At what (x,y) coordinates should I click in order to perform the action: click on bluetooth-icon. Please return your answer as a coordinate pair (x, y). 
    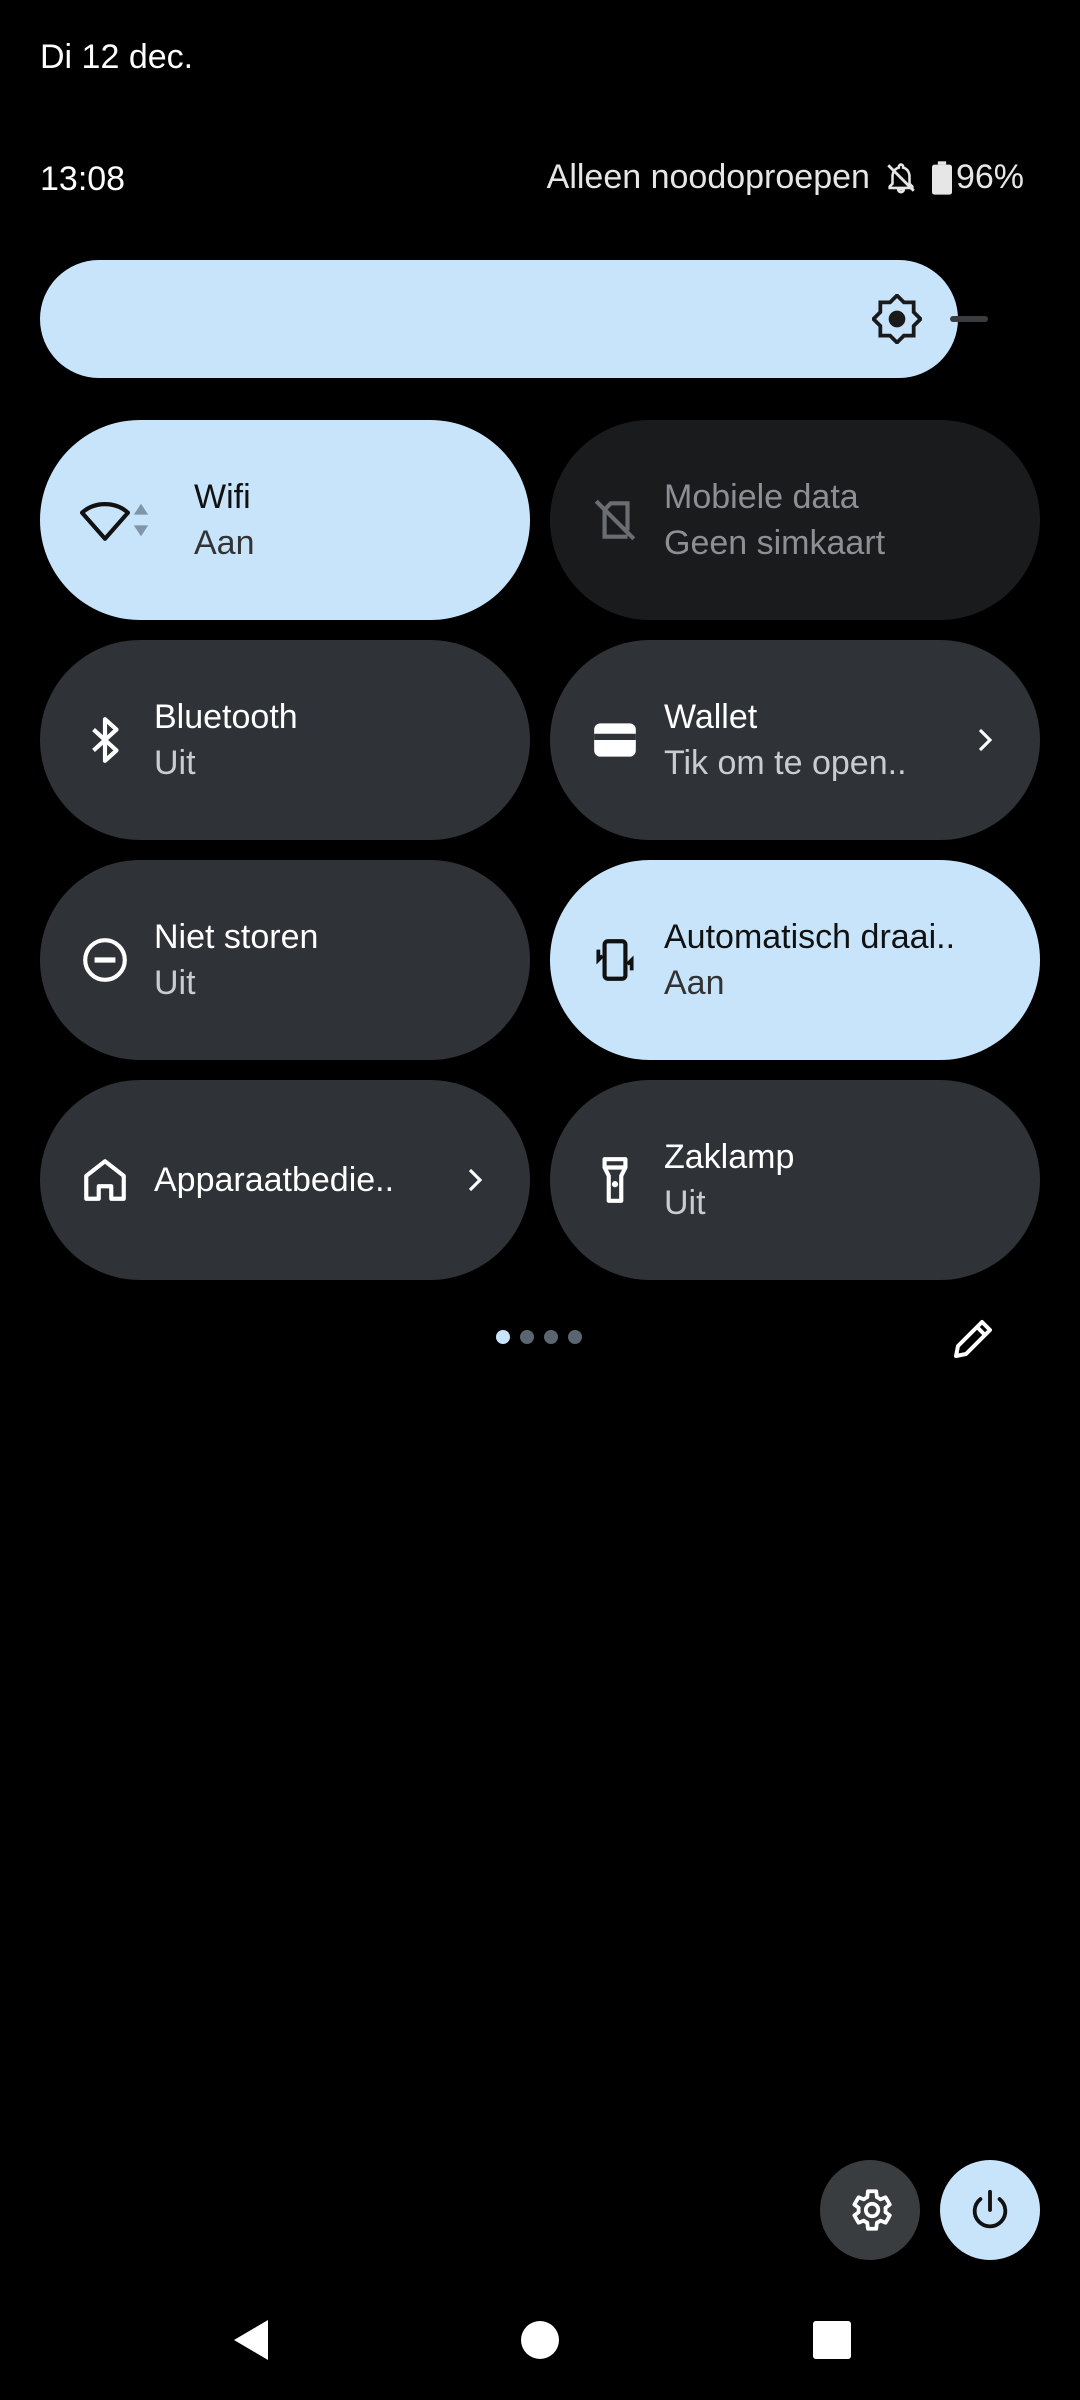
    Looking at the image, I should click on (105, 740).